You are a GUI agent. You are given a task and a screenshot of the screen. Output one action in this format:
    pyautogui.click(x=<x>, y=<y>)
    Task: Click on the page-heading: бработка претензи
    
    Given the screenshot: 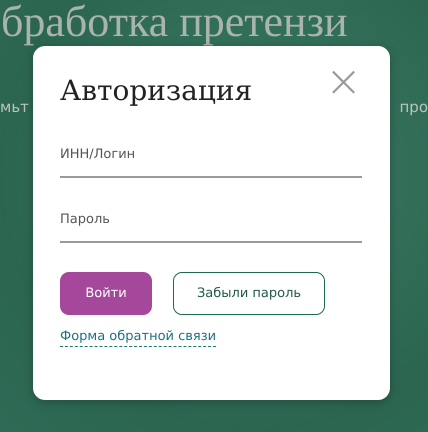 What is the action you would take?
    pyautogui.click(x=174, y=22)
    